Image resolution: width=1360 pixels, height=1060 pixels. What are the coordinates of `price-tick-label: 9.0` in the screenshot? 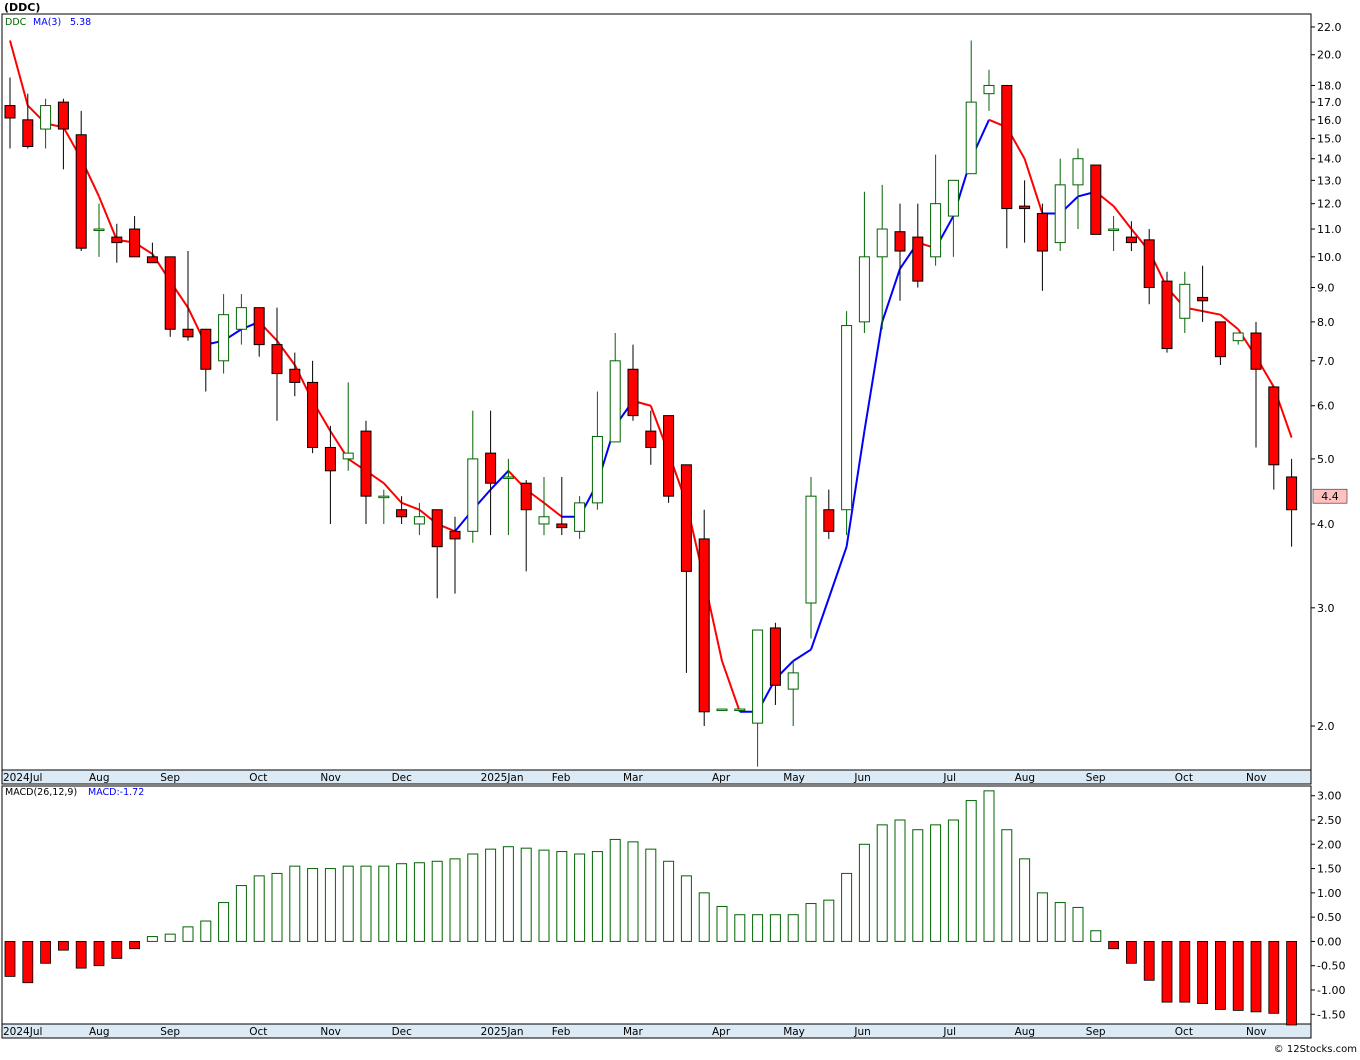 It's located at (1326, 288).